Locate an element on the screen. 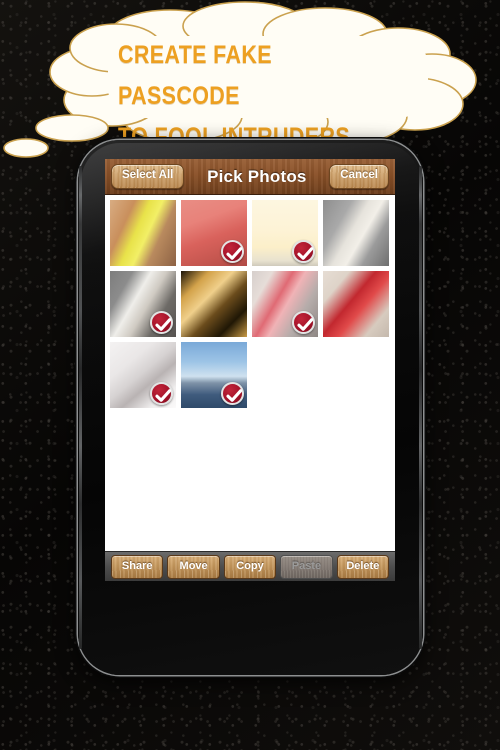 The image size is (500, 750). device-bezel-left is located at coordinates (80, 407).